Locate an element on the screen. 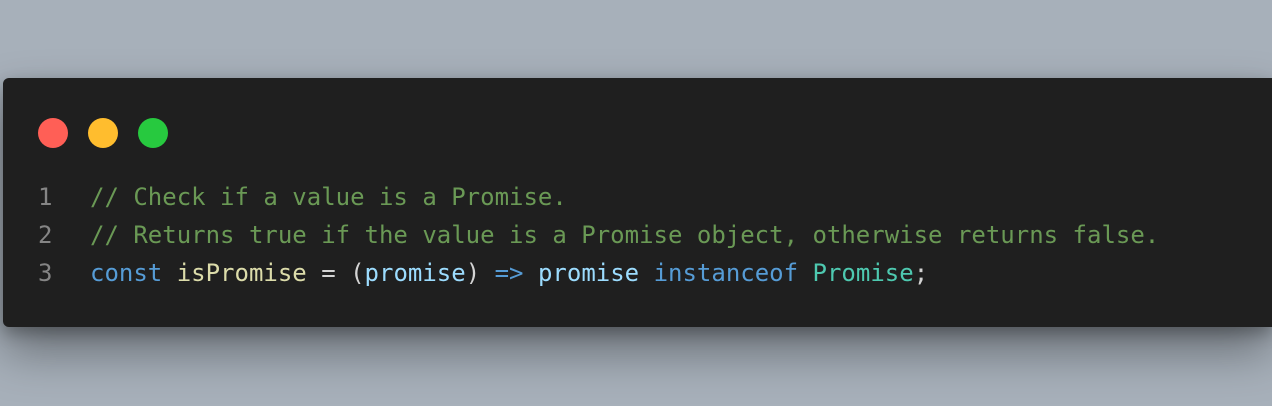 This screenshot has width=1272, height=406. code-line: 1 // Check if a value is a Promise. is located at coordinates (637, 197).